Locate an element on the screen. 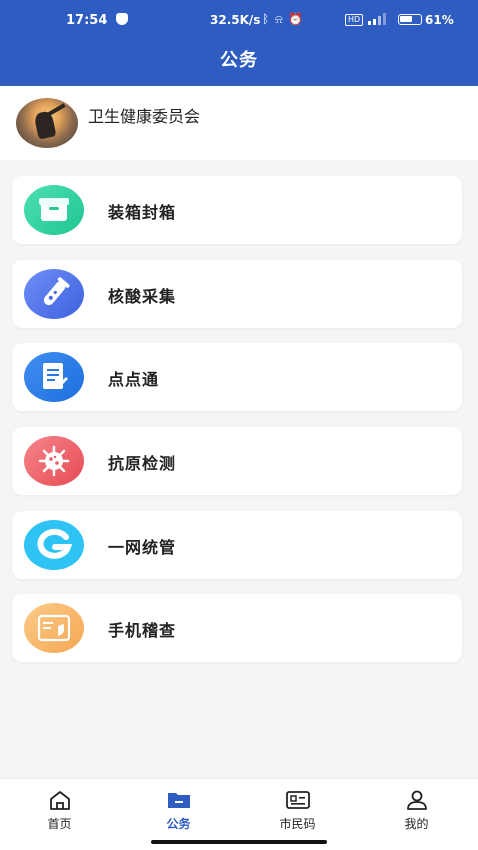  tab-home: 首页 is located at coordinates (59, 809).